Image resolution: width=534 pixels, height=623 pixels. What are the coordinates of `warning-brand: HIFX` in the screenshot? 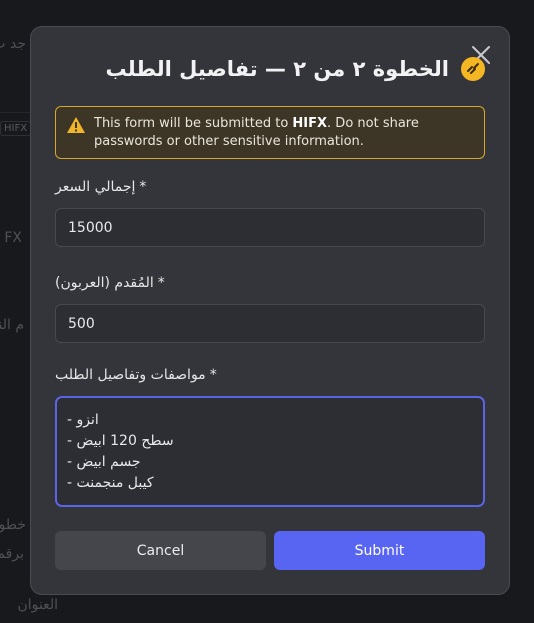 It's located at (310, 123).